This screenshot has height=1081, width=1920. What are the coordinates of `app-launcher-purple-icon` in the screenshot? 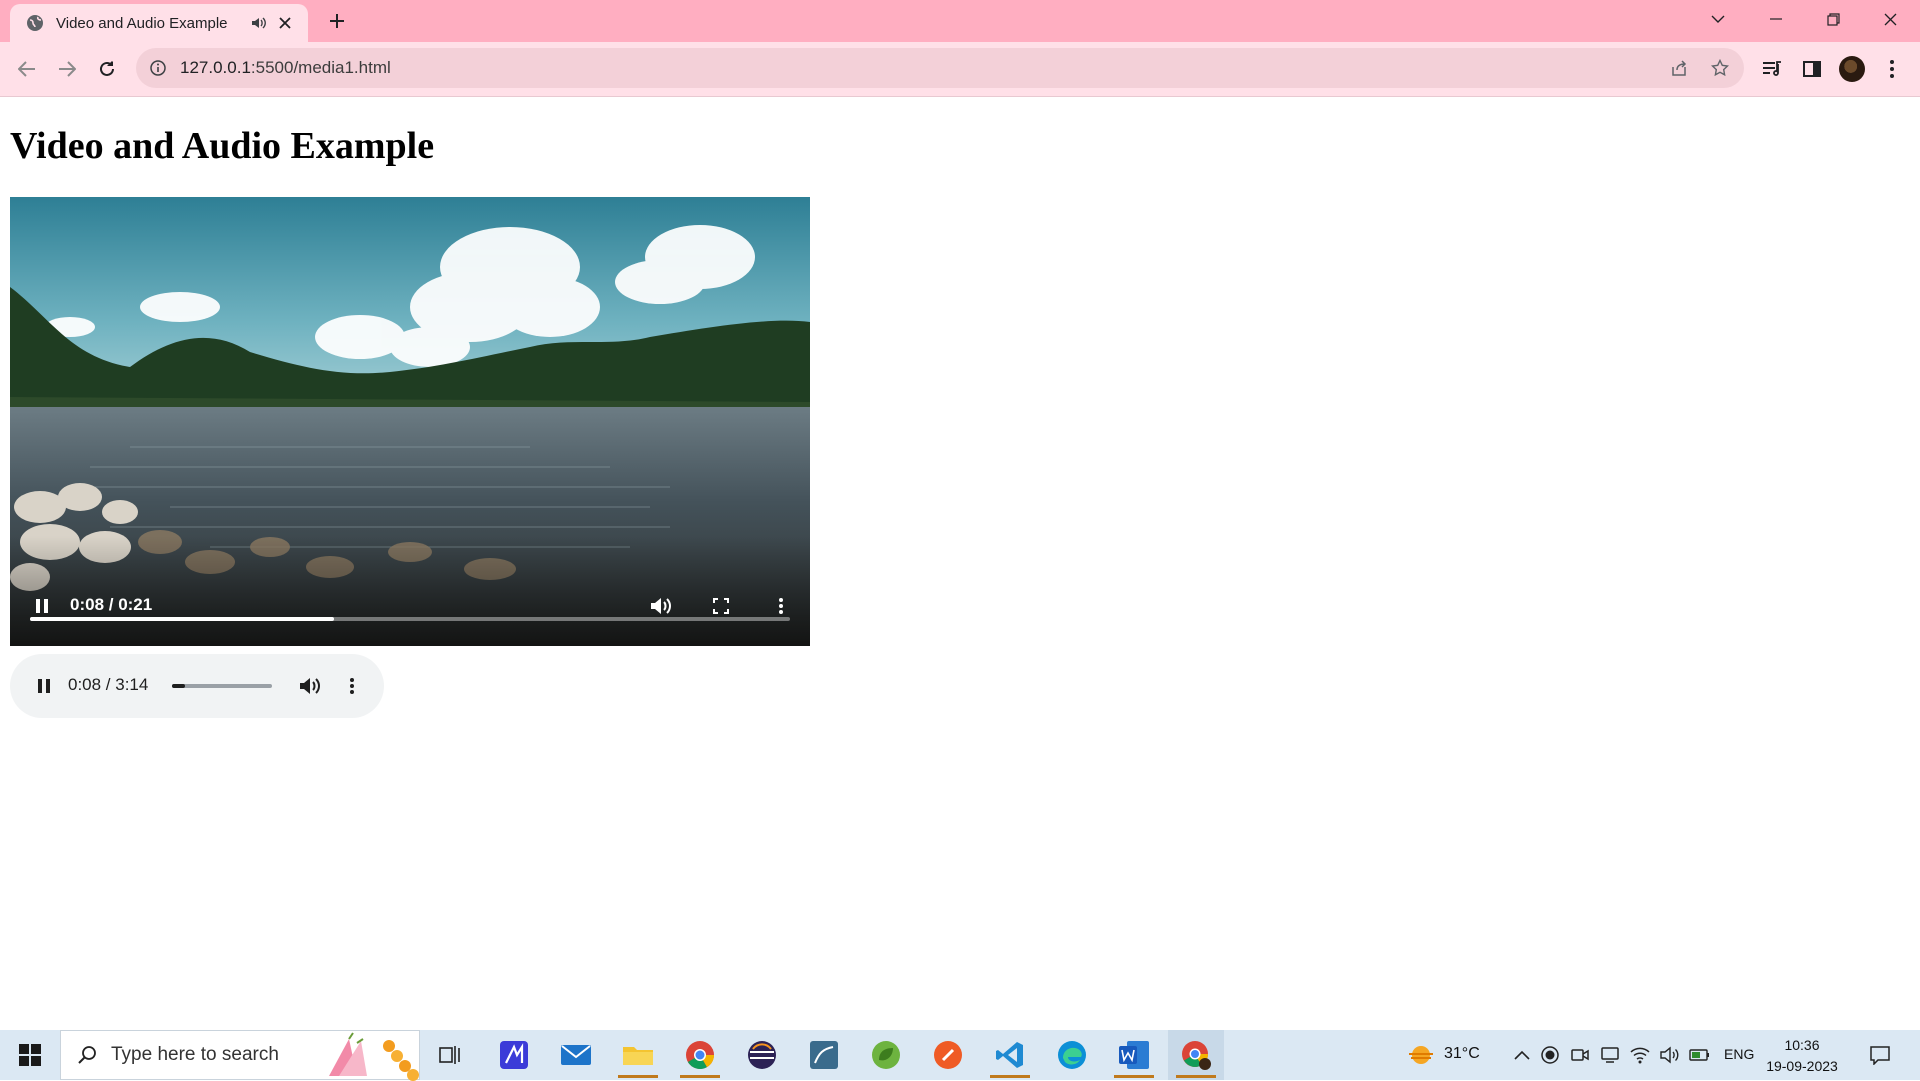 It's located at (514, 1055).